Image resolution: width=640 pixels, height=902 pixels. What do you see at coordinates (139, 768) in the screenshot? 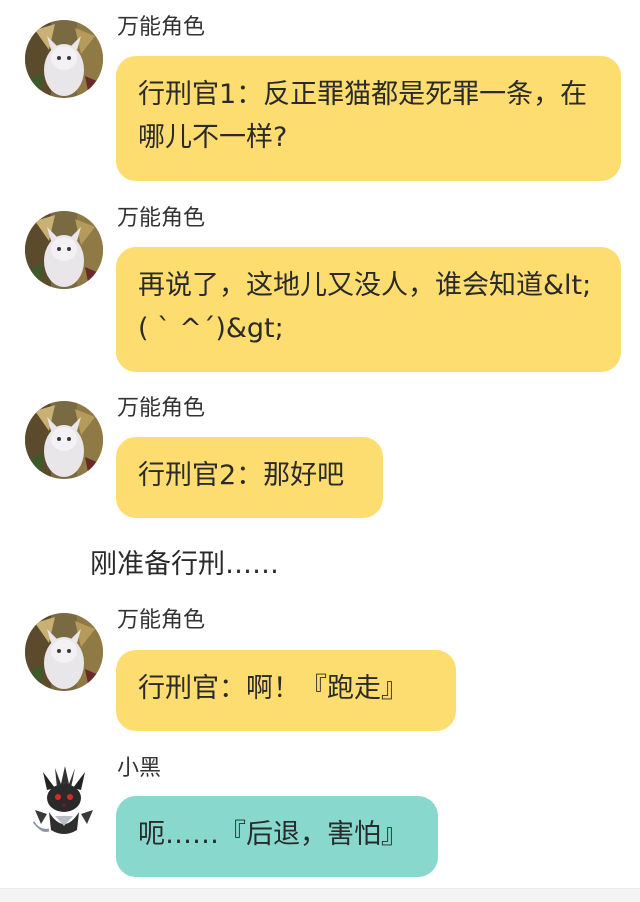
I see `sender-name: 小黑` at bounding box center [139, 768].